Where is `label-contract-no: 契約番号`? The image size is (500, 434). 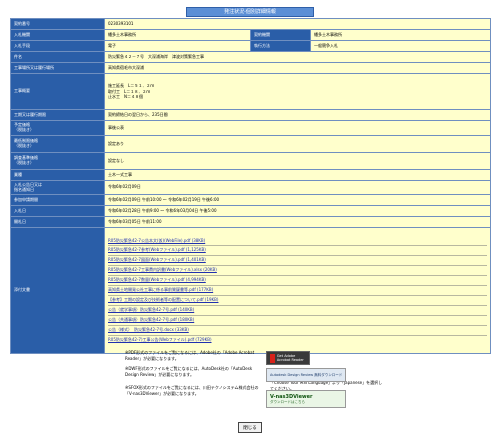
label-contract-no: 契約番号 is located at coordinates (57, 24).